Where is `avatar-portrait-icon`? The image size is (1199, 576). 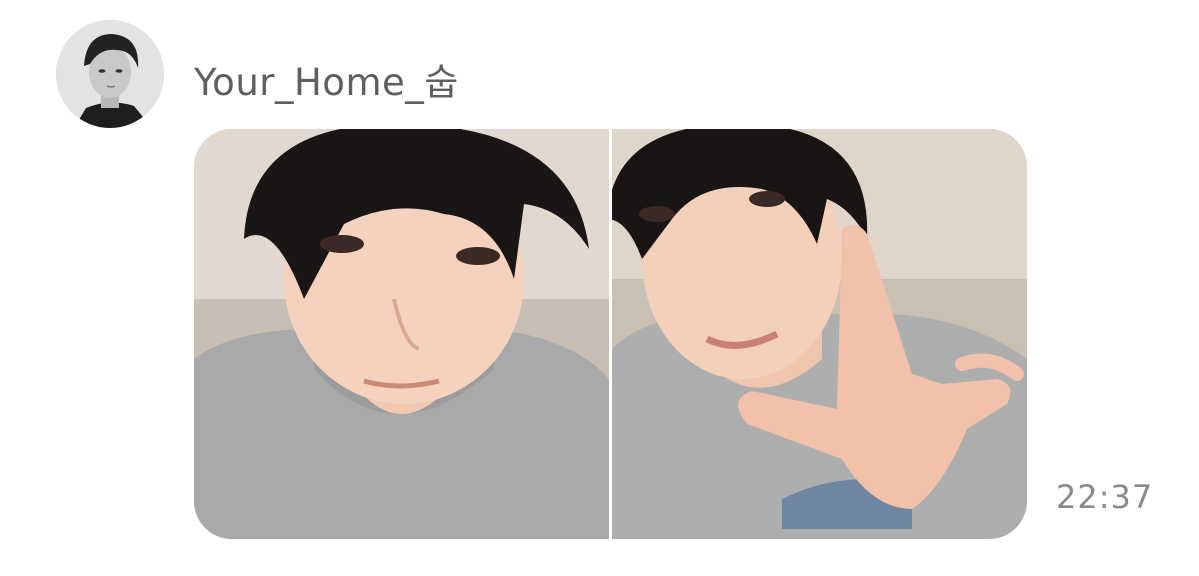
avatar-portrait-icon is located at coordinates (110, 74).